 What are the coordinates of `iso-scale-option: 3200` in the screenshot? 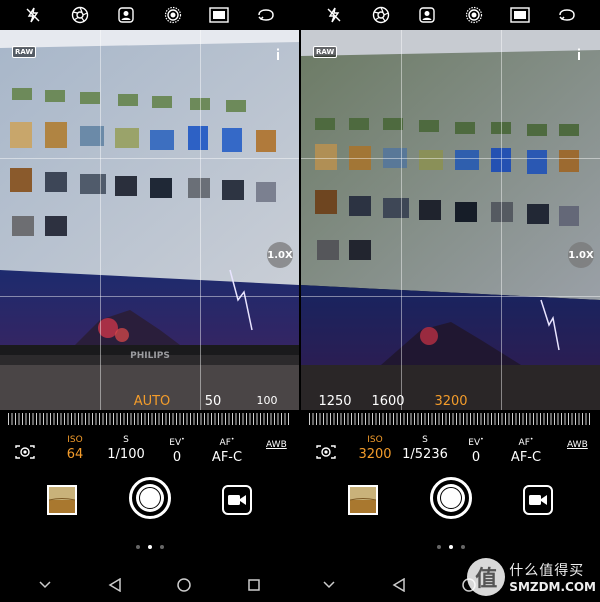 It's located at (450, 401).